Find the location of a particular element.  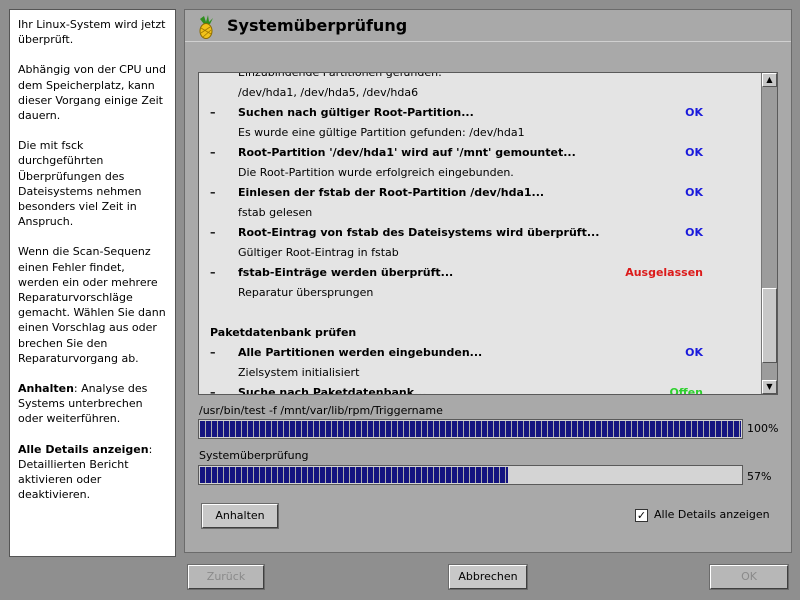

pineapple-icon is located at coordinates (206, 27).